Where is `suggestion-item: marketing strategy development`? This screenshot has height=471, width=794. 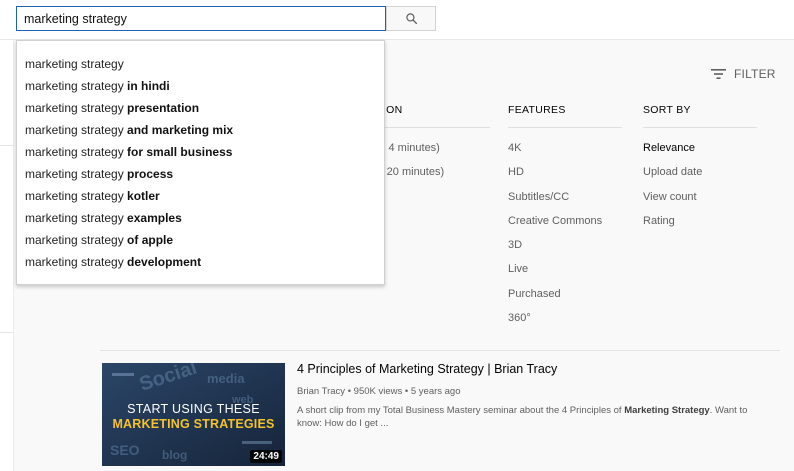
suggestion-item: marketing strategy development is located at coordinates (200, 262).